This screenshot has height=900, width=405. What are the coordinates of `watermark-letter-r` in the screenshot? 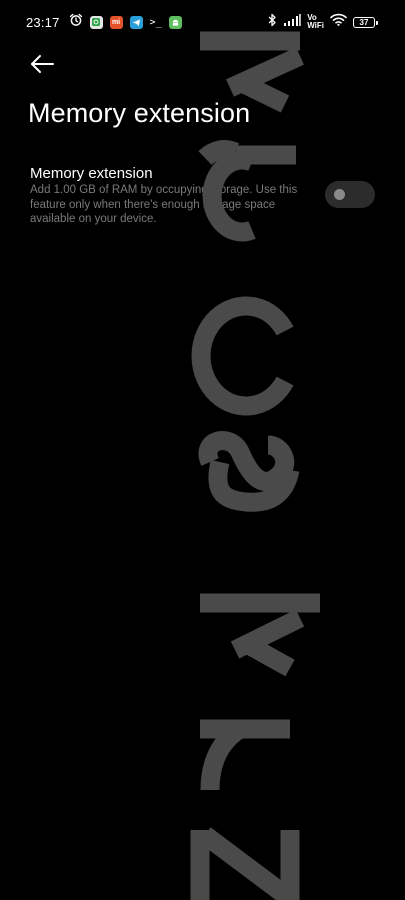 It's located at (245, 755).